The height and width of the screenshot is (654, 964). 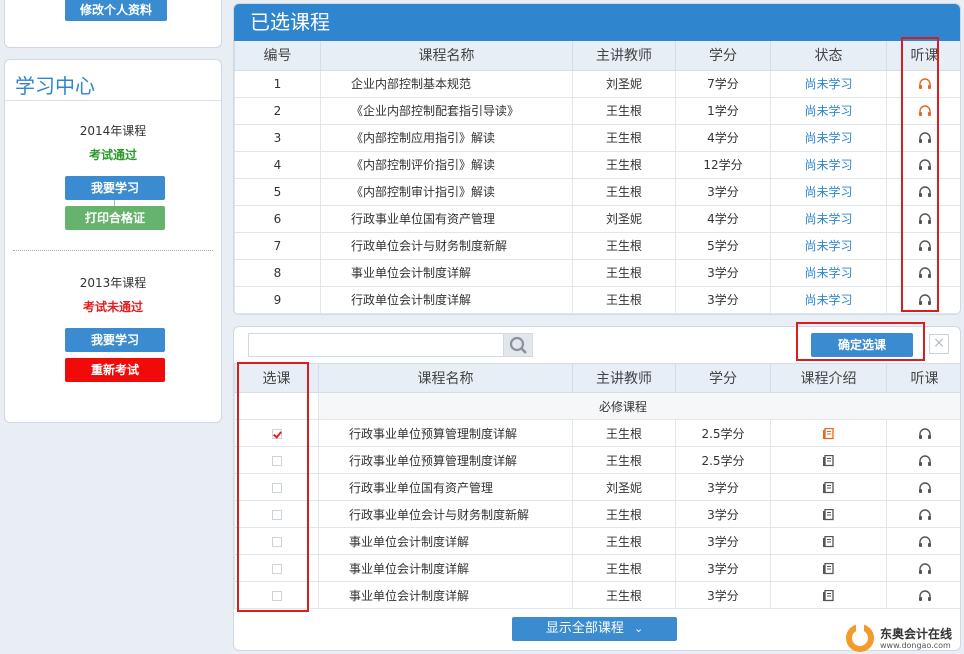 I want to click on course-name: 行政单位会计与财务制度新解, so click(x=446, y=245).